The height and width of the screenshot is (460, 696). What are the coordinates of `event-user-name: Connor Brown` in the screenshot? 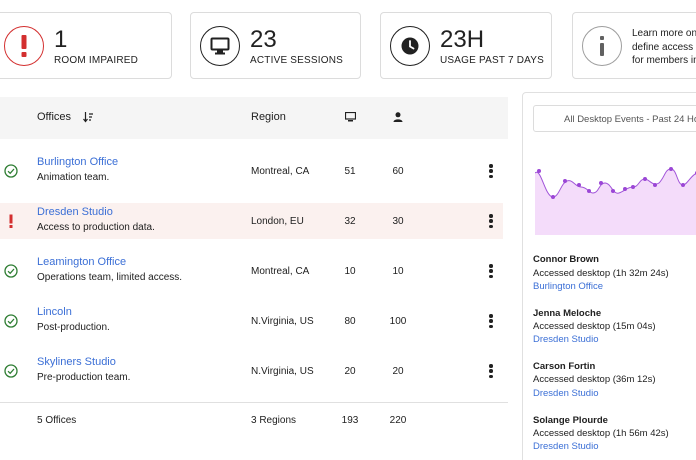 It's located at (566, 259).